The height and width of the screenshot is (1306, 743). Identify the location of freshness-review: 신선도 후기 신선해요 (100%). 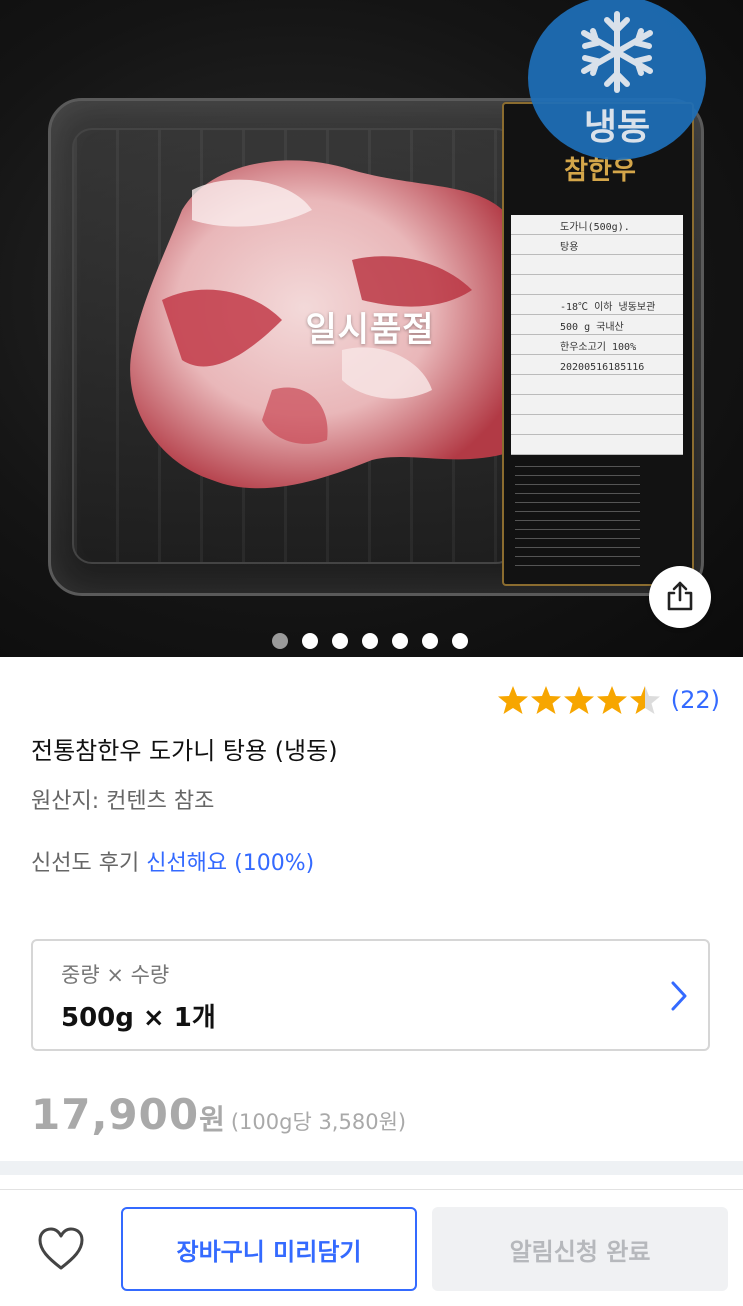
(172, 861).